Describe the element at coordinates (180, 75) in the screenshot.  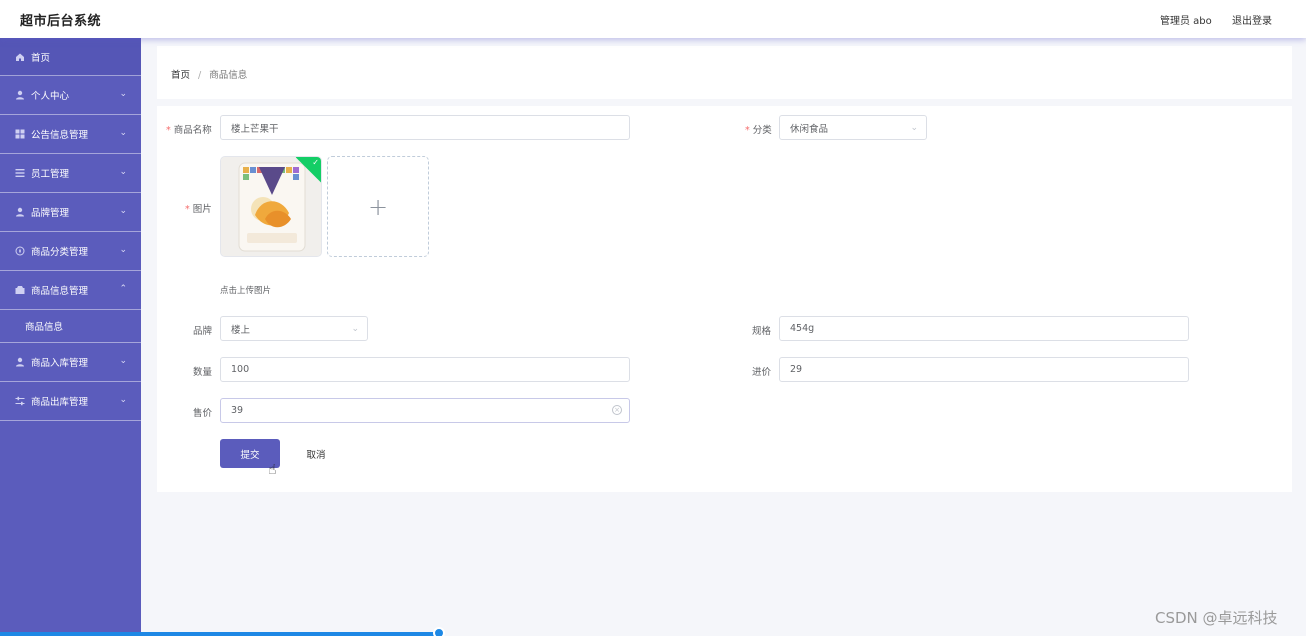
I see `breadcrumb-home-link: 首页` at that location.